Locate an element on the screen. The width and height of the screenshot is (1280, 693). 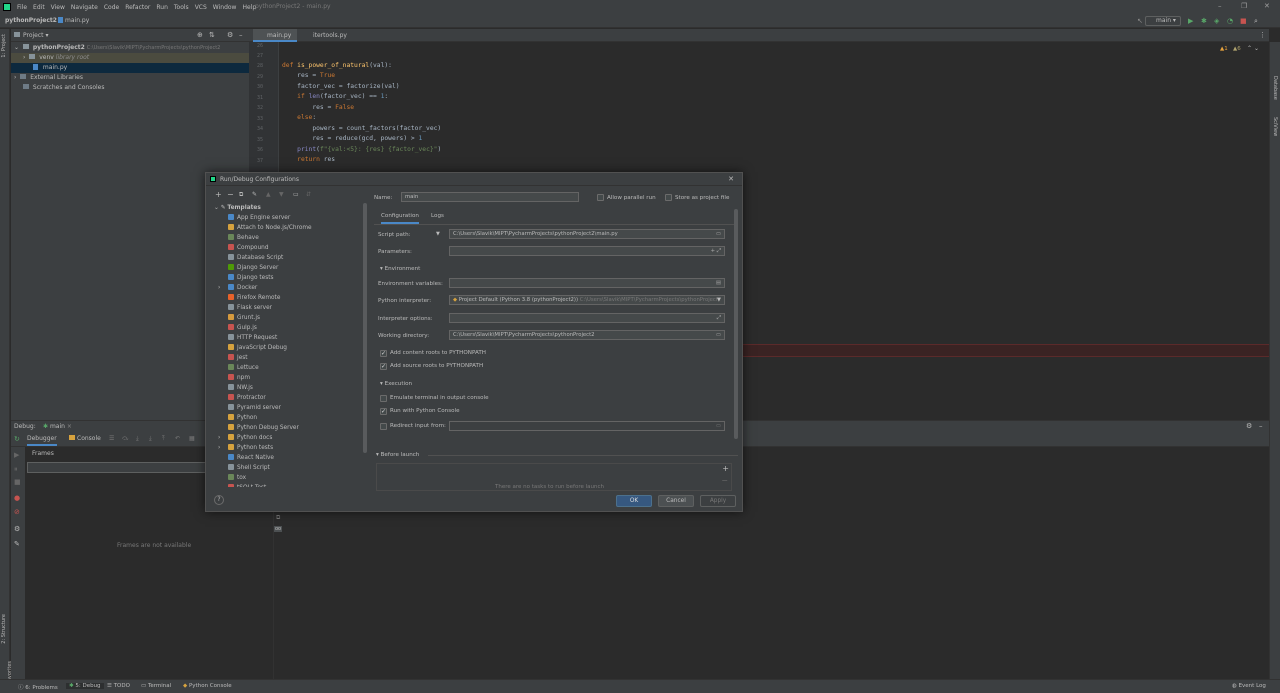
template-item: Pyramid server is located at coordinates (254, 408).